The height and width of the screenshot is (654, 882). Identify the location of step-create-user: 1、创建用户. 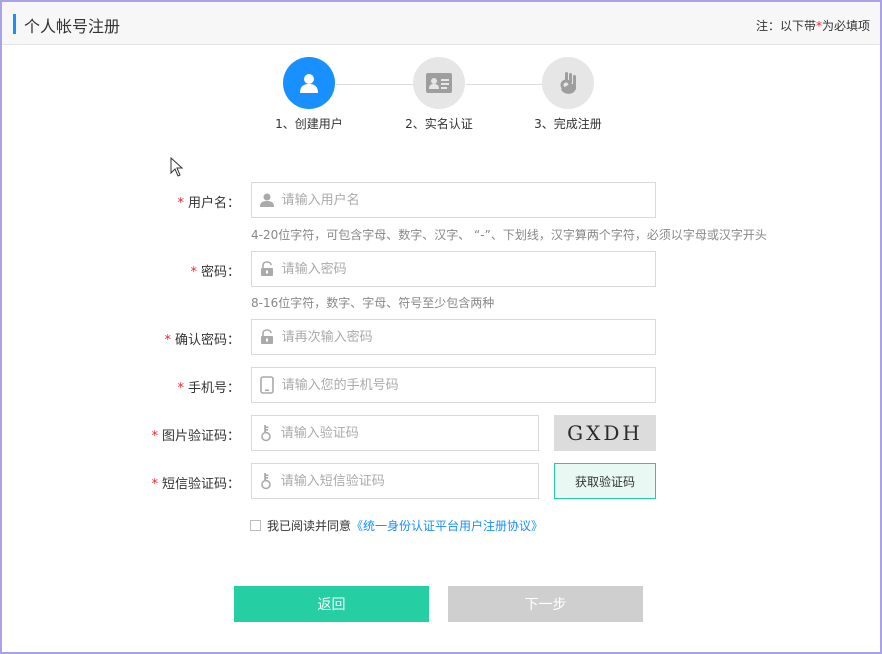
(309, 94).